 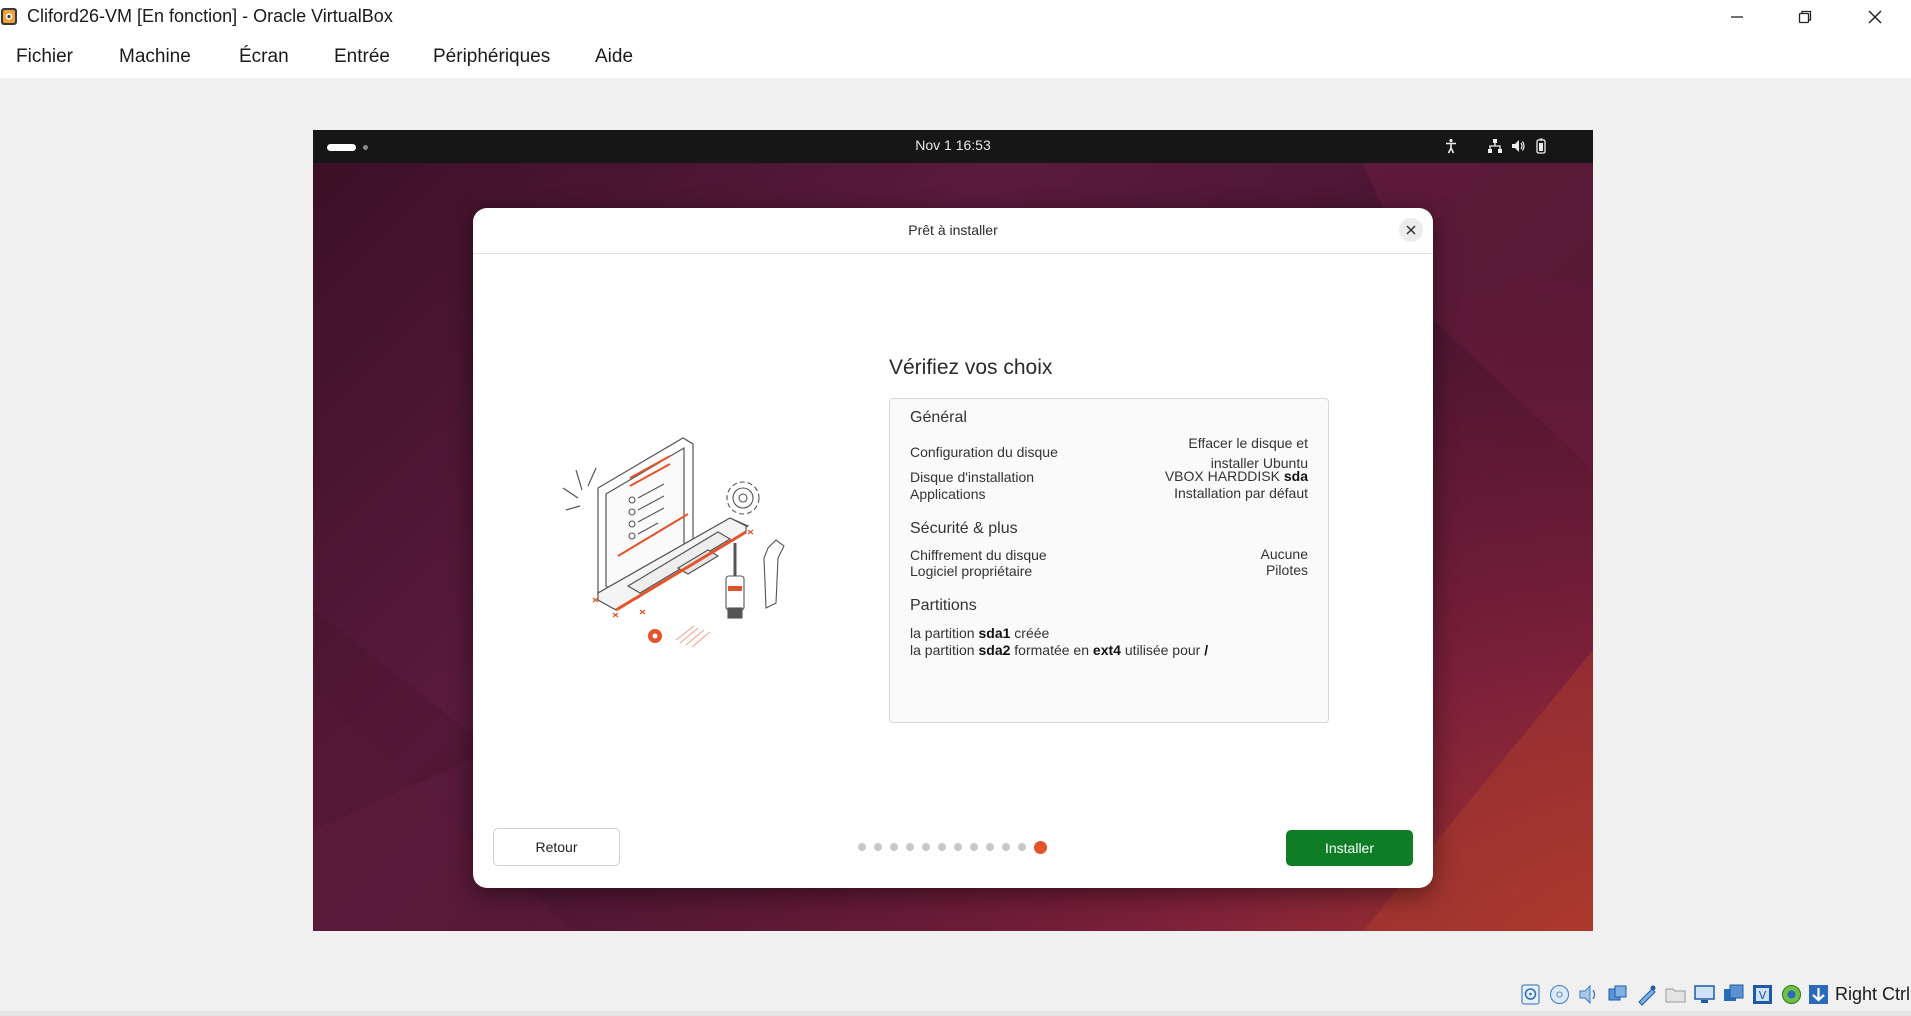 I want to click on shared-folders-icon, so click(x=1675, y=994).